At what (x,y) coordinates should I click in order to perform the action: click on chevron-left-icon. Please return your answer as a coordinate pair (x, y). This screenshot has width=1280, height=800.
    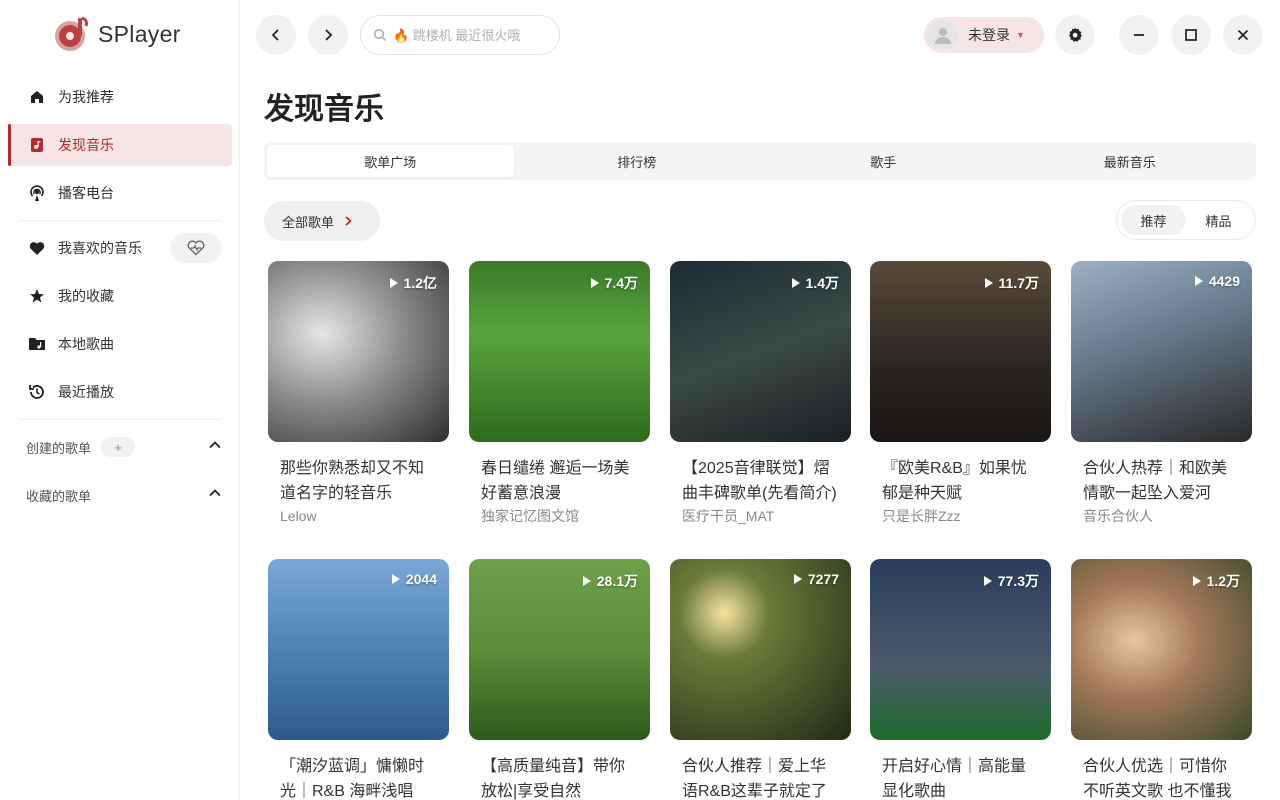
    Looking at the image, I should click on (275, 35).